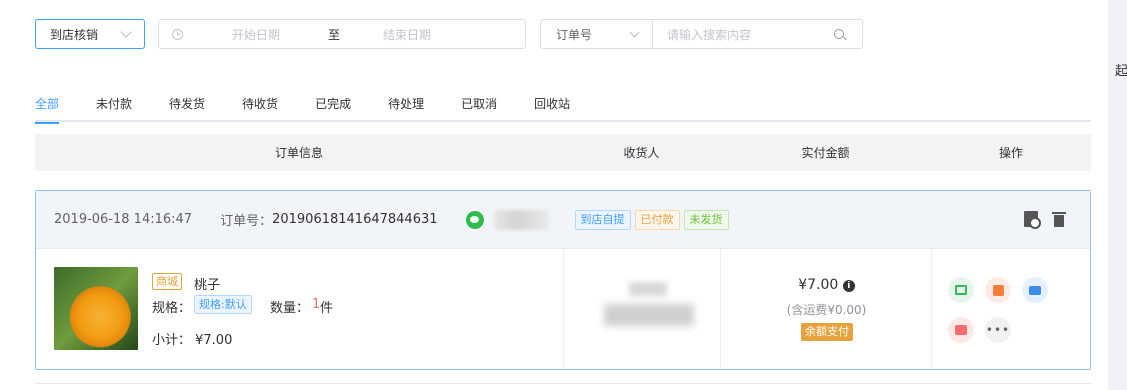 The height and width of the screenshot is (390, 1127). Describe the element at coordinates (641, 153) in the screenshot. I see `header-receiver: 收货人` at that location.